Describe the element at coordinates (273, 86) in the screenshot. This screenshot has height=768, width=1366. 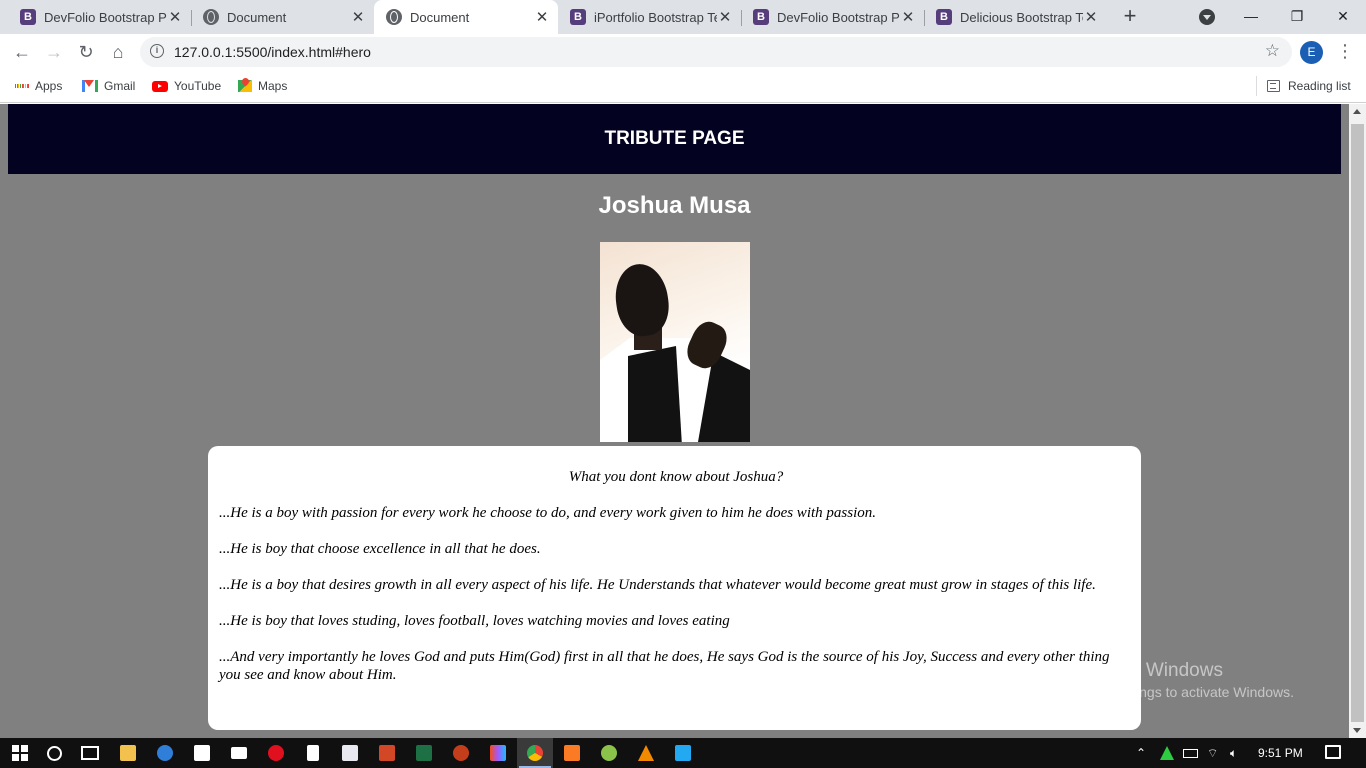
I see `bookmark-label: Maps` at that location.